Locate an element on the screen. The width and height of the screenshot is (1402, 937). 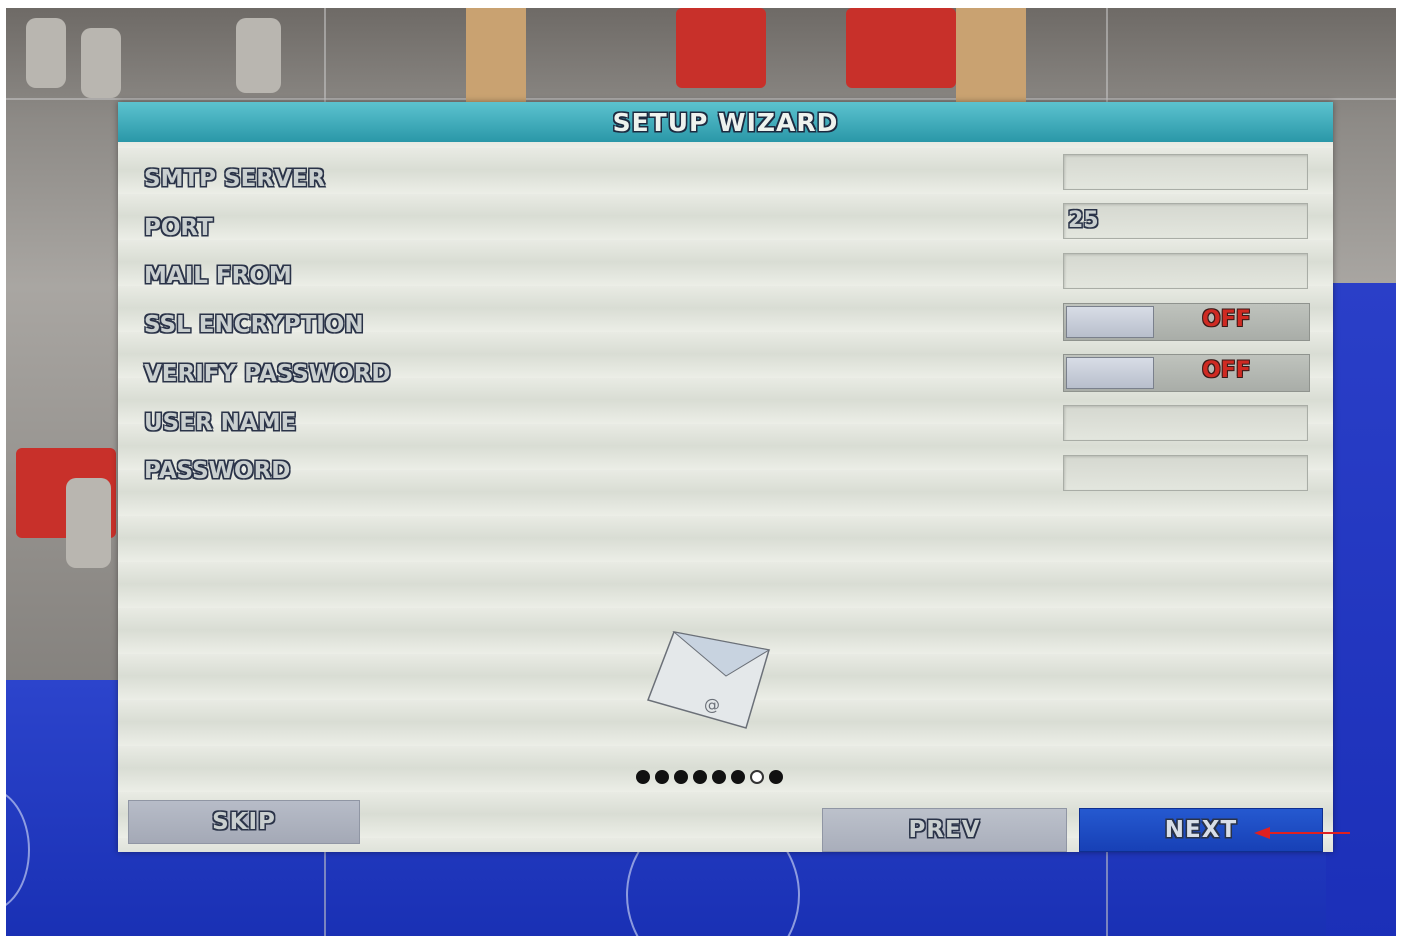
port-label: PORT is located at coordinates (178, 228).